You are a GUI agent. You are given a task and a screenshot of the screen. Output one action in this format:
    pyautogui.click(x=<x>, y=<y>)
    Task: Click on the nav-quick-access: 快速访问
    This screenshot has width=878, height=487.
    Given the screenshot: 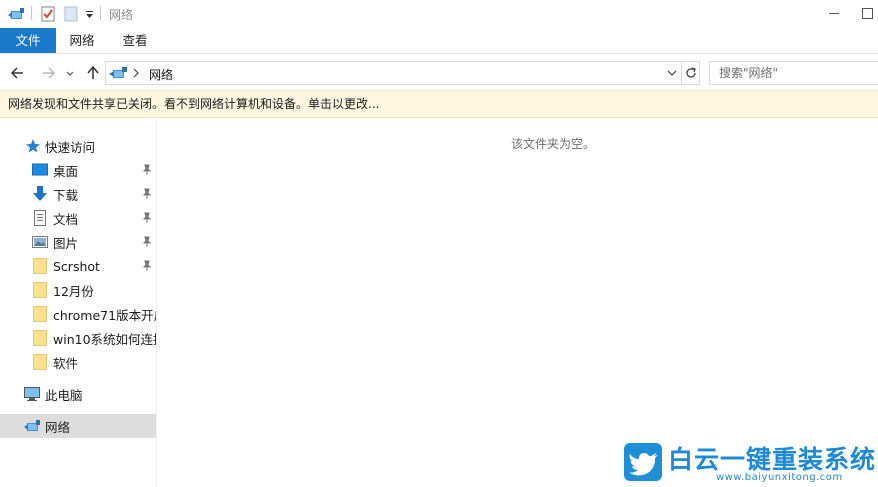 What is the action you would take?
    pyautogui.click(x=78, y=146)
    